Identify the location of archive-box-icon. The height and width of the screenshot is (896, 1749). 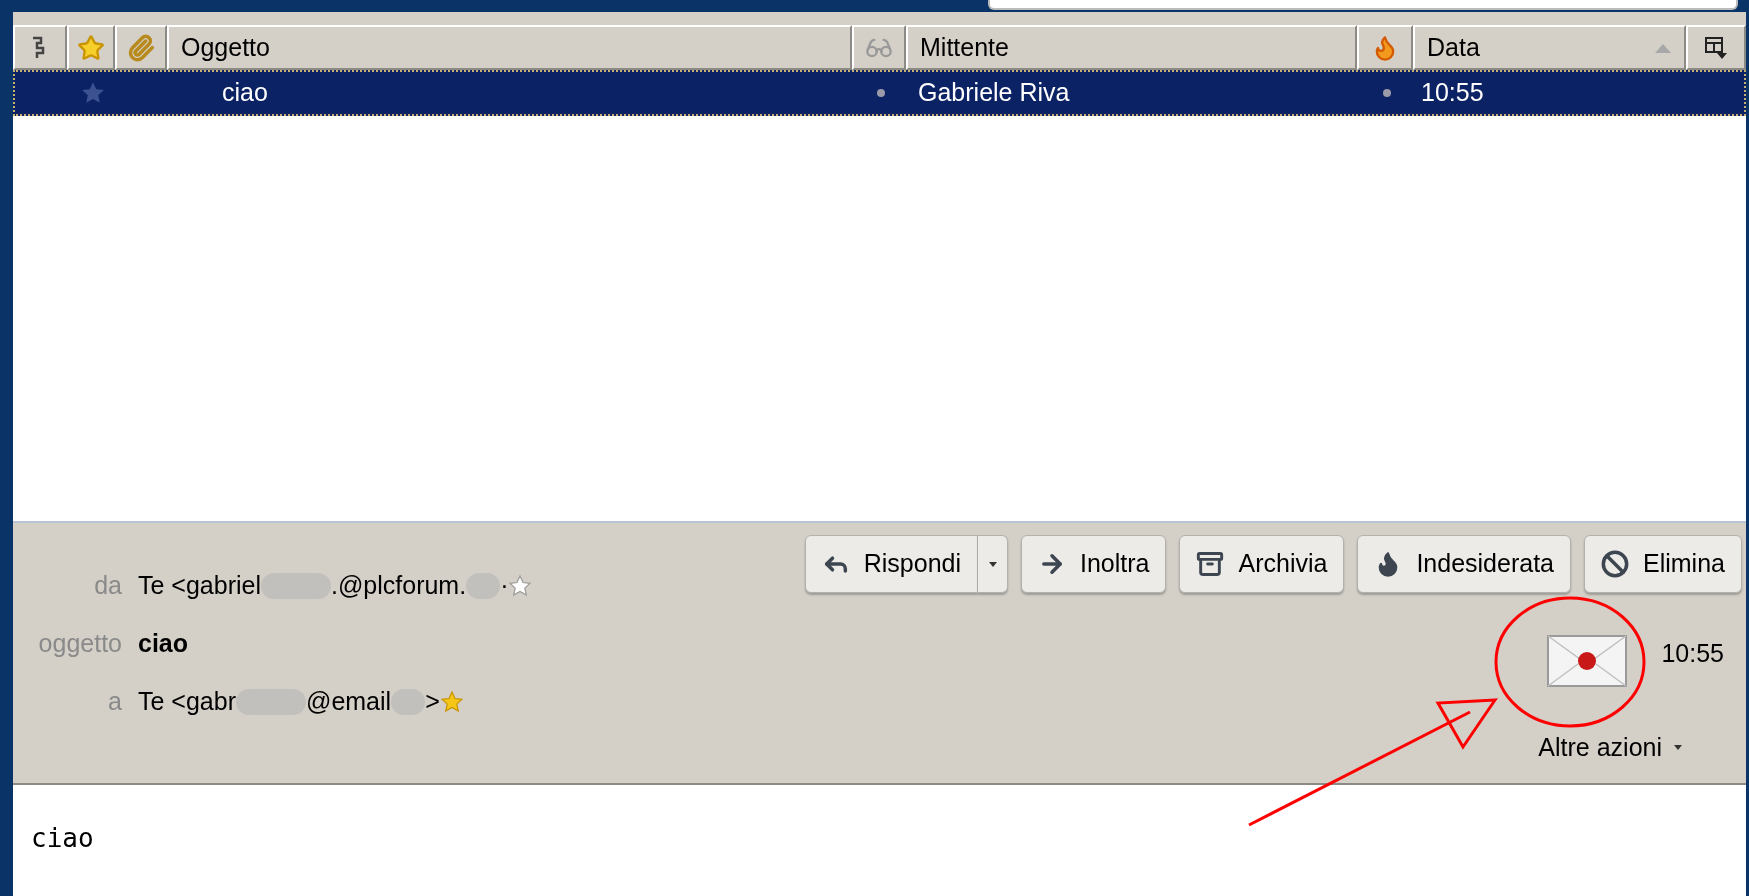
(1210, 564).